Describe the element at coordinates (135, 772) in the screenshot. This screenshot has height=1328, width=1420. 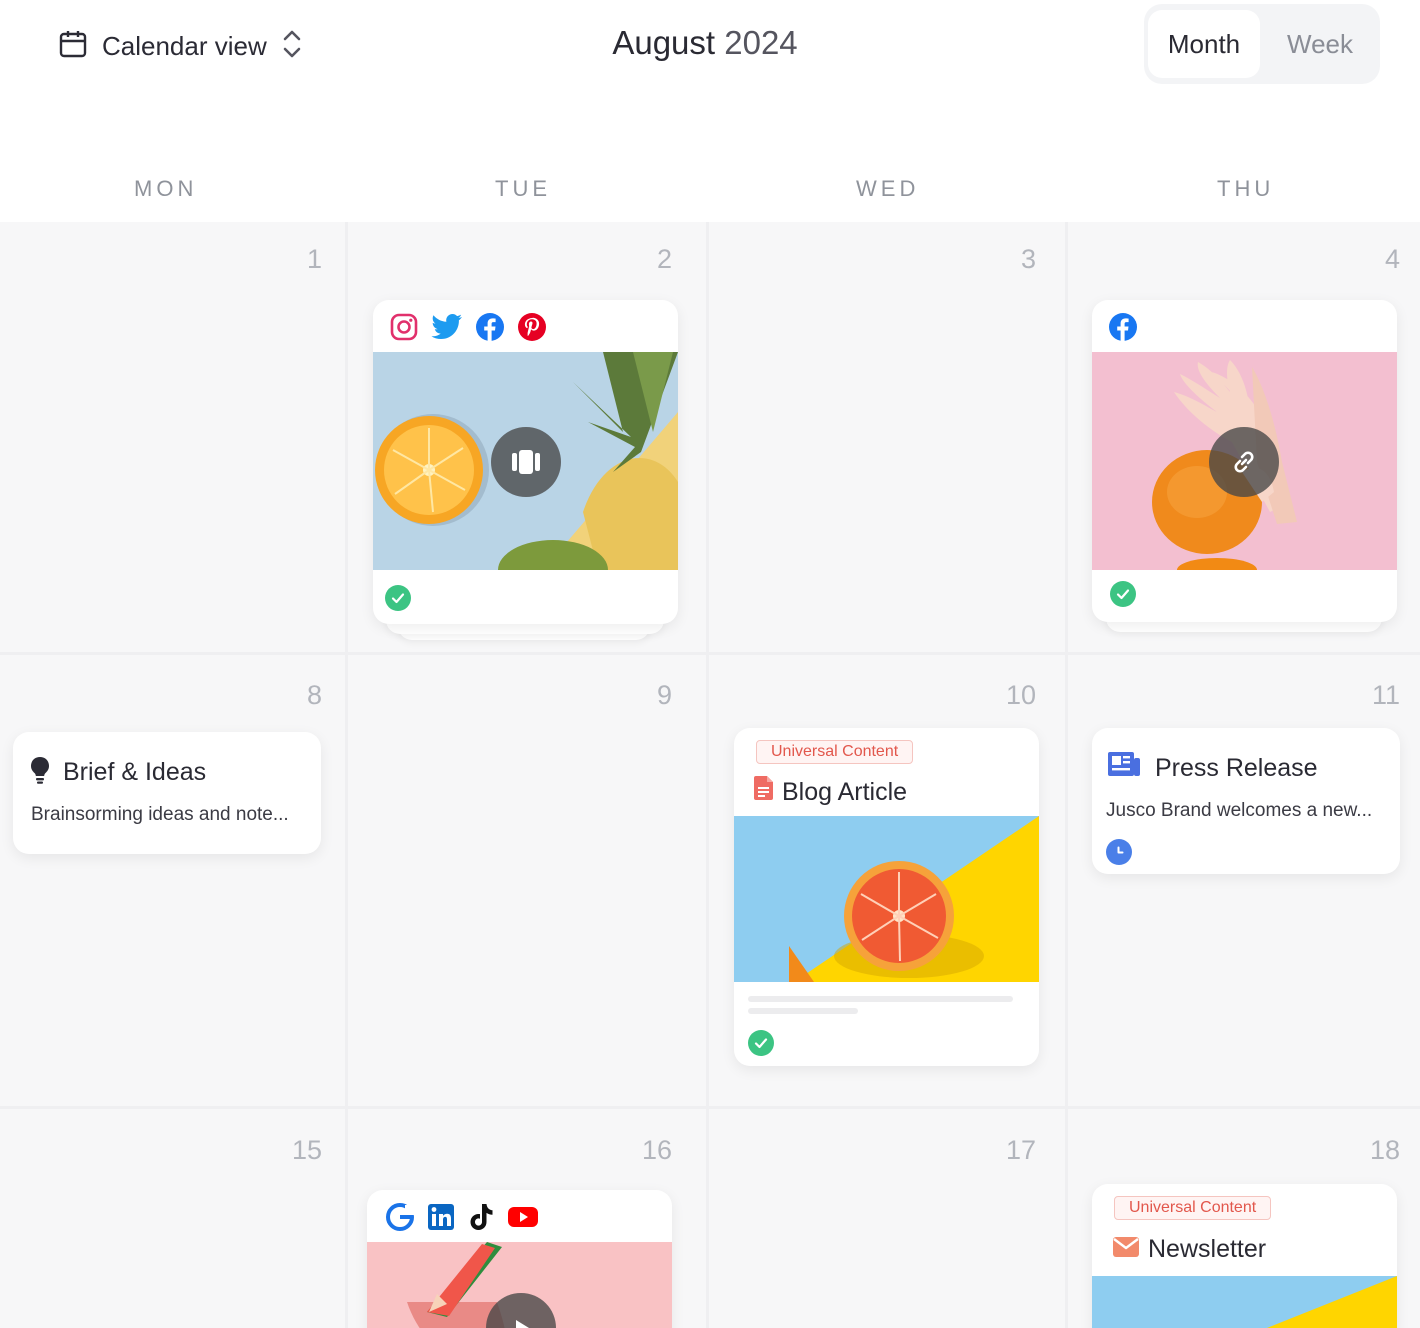
I see `card-title: Brief & Ideas` at that location.